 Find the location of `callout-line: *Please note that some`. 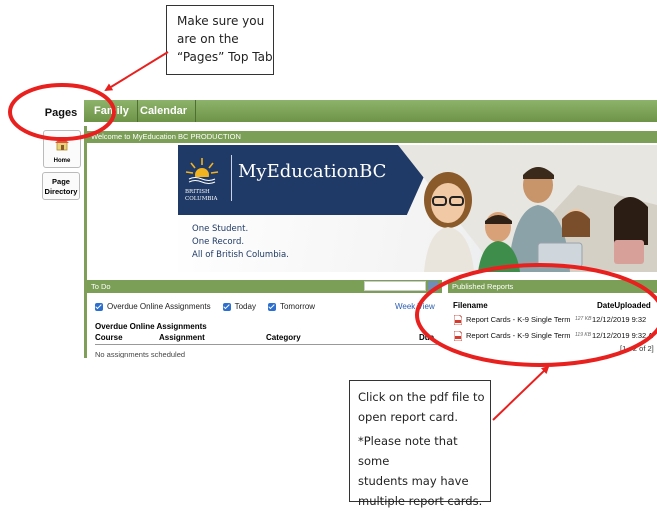

callout-line: *Please note that some is located at coordinates (408, 451).